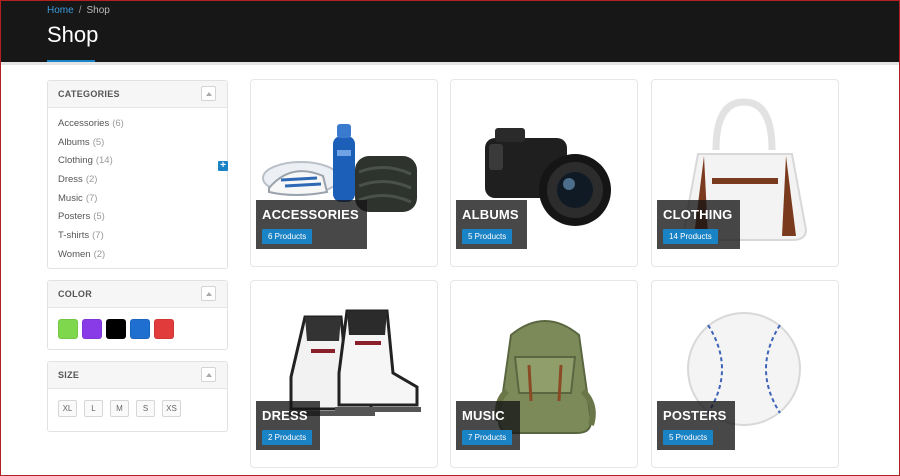 The width and height of the screenshot is (900, 476). I want to click on product-count-badge: 14 Products, so click(690, 236).